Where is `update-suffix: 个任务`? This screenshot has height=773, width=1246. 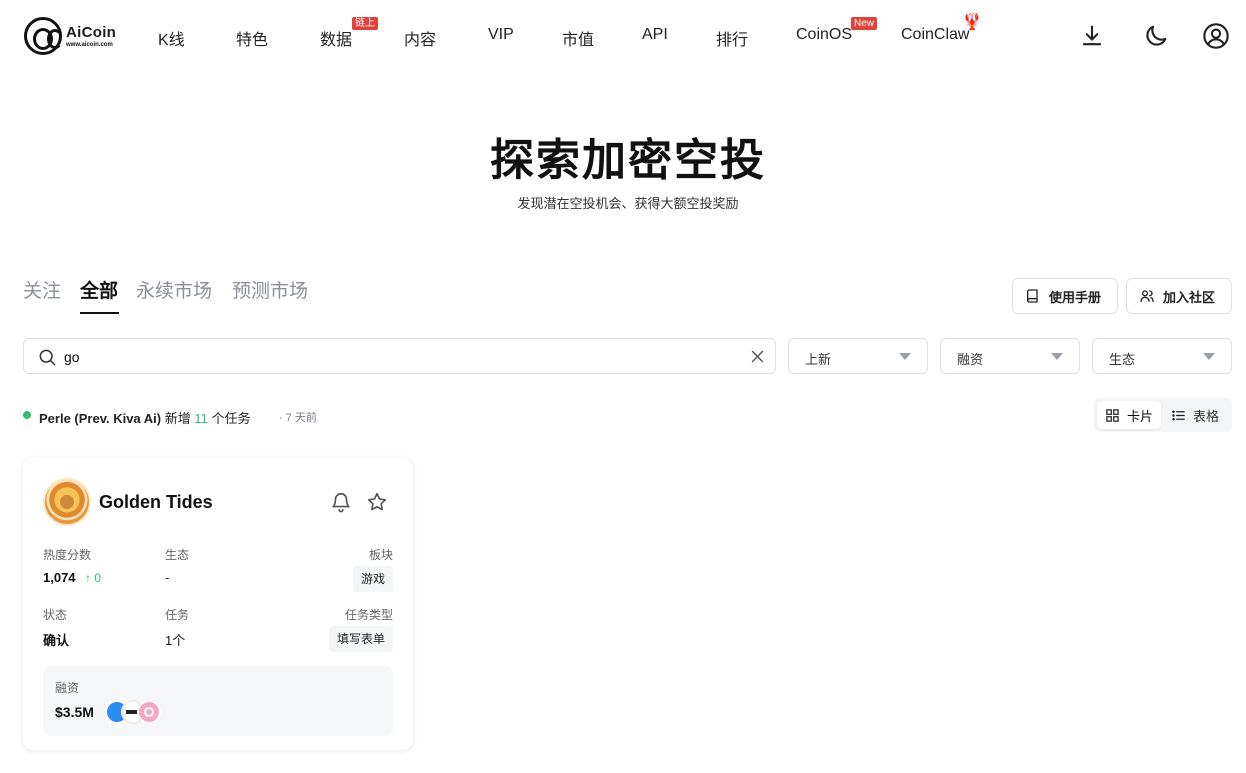
update-suffix: 个任务 is located at coordinates (231, 418).